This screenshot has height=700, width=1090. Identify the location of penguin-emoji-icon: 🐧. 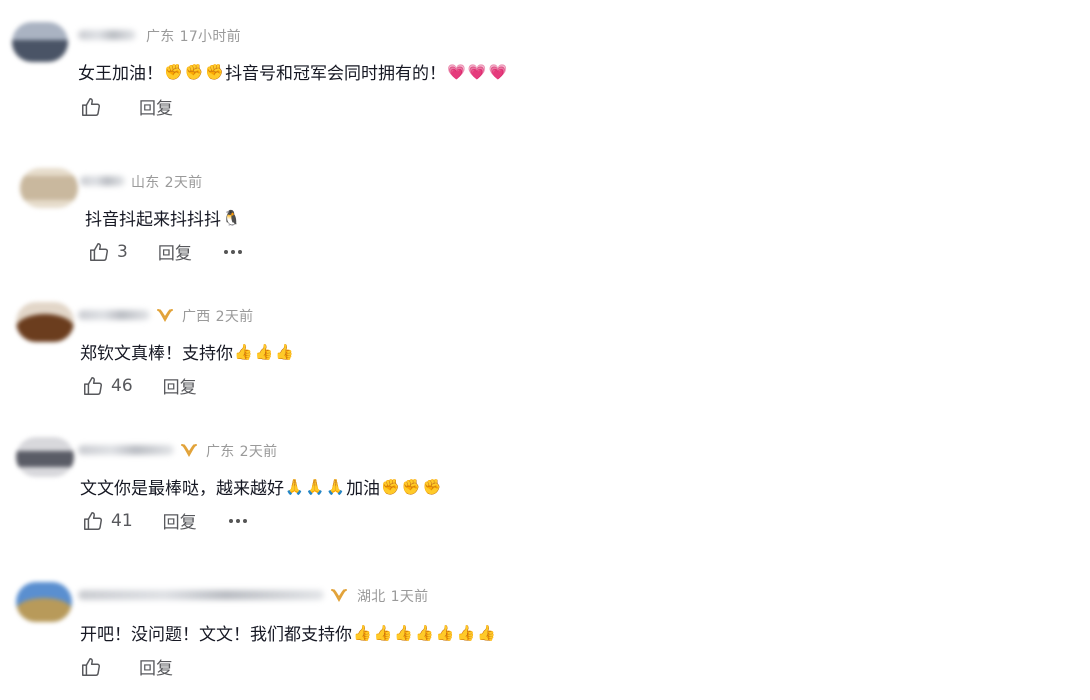
(231, 217).